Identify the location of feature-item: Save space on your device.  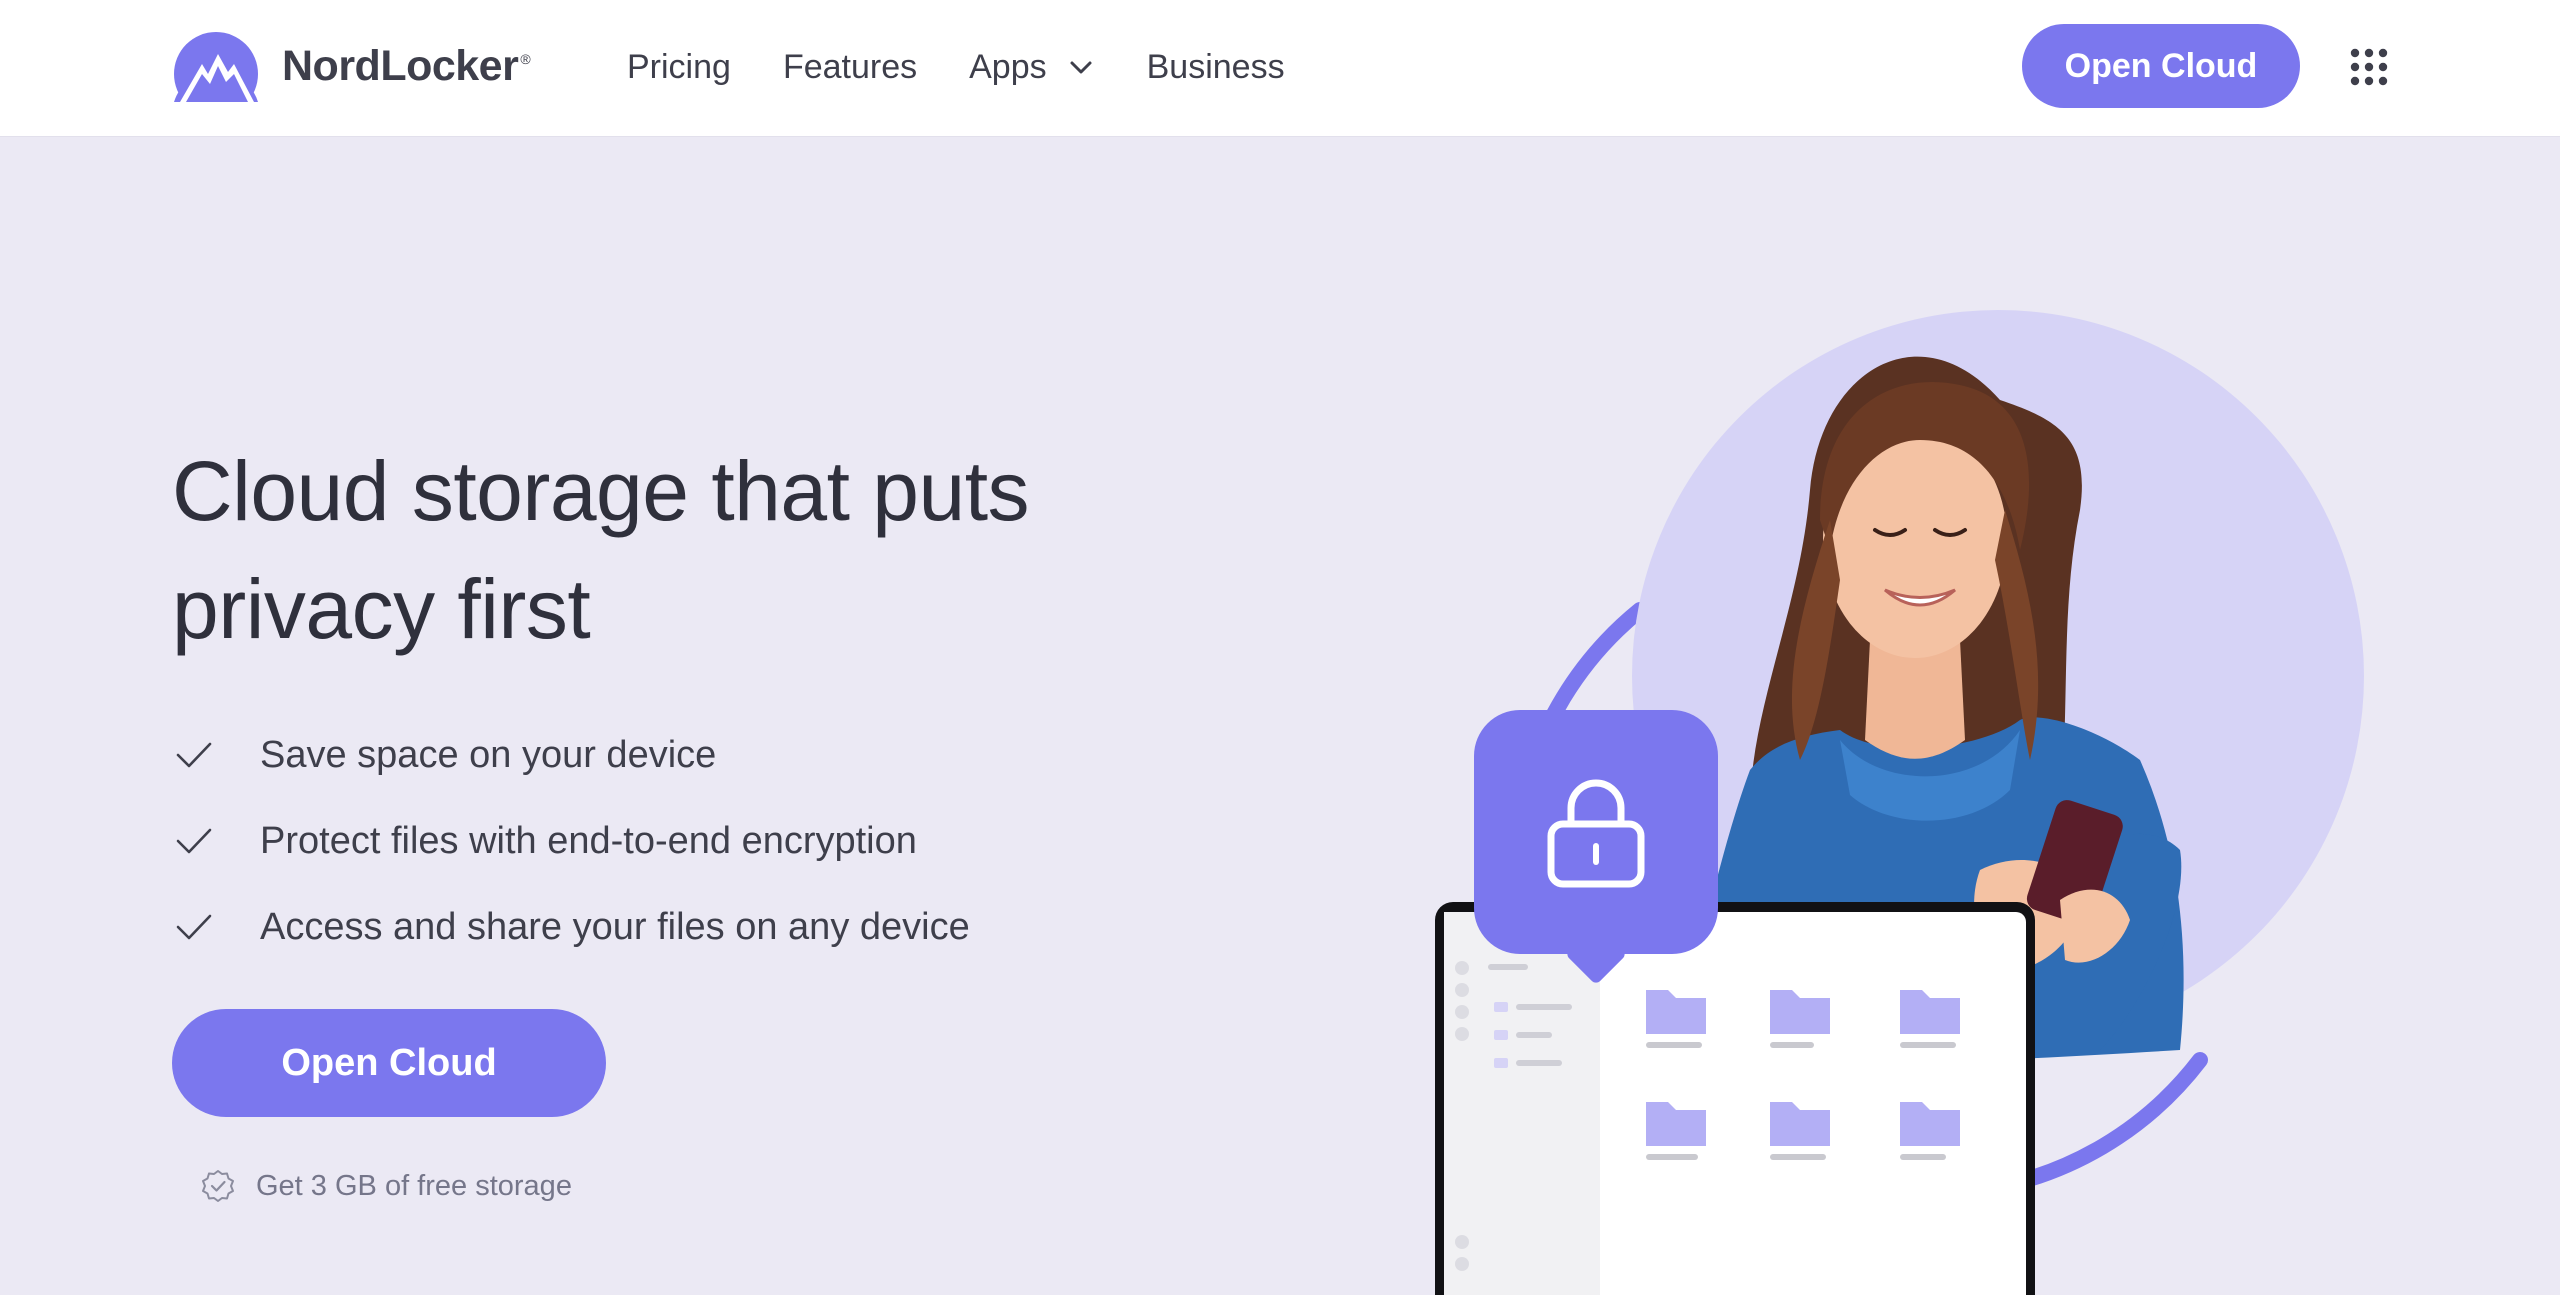
(571, 755).